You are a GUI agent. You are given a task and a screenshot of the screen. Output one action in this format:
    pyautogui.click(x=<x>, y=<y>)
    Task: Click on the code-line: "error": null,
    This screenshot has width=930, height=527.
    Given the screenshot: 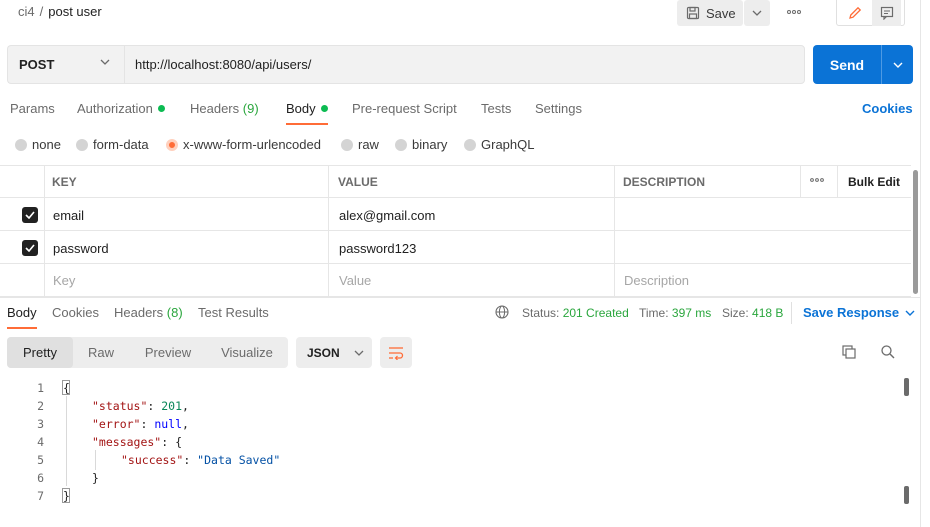 What is the action you would take?
    pyautogui.click(x=140, y=424)
    